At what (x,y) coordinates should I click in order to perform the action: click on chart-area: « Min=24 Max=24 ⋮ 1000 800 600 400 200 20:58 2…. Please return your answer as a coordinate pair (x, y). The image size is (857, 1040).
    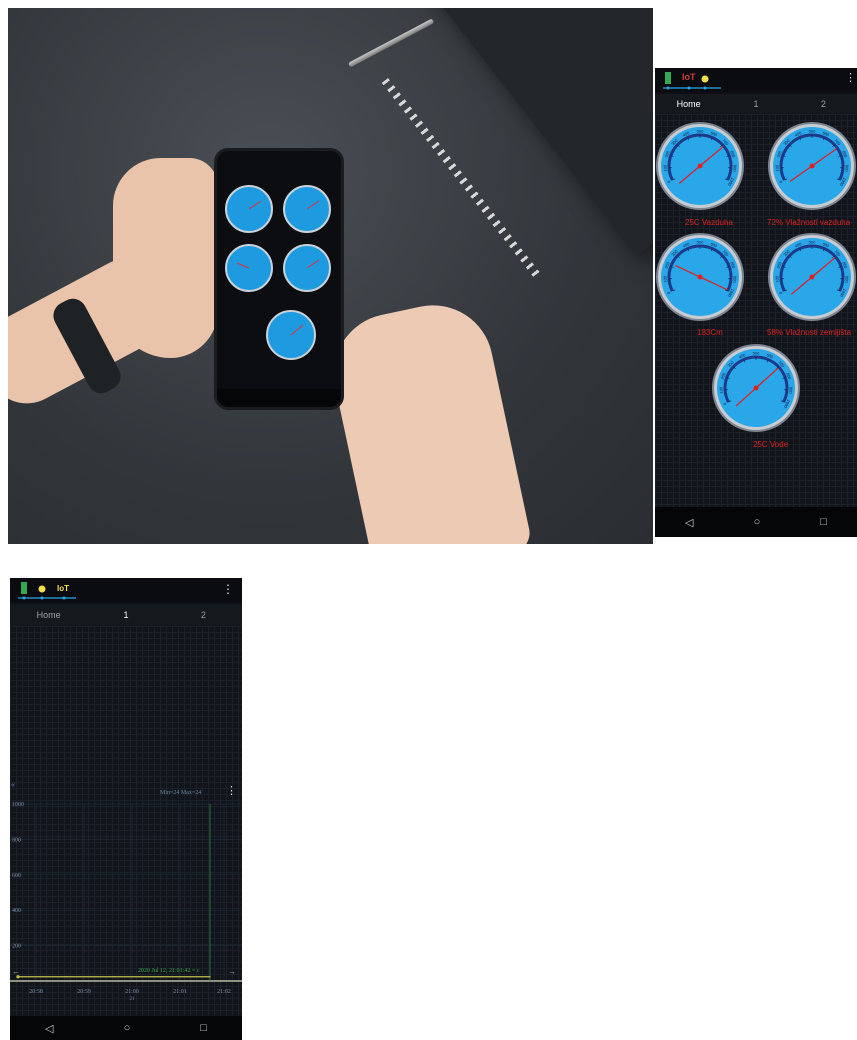
    Looking at the image, I should click on (126, 821).